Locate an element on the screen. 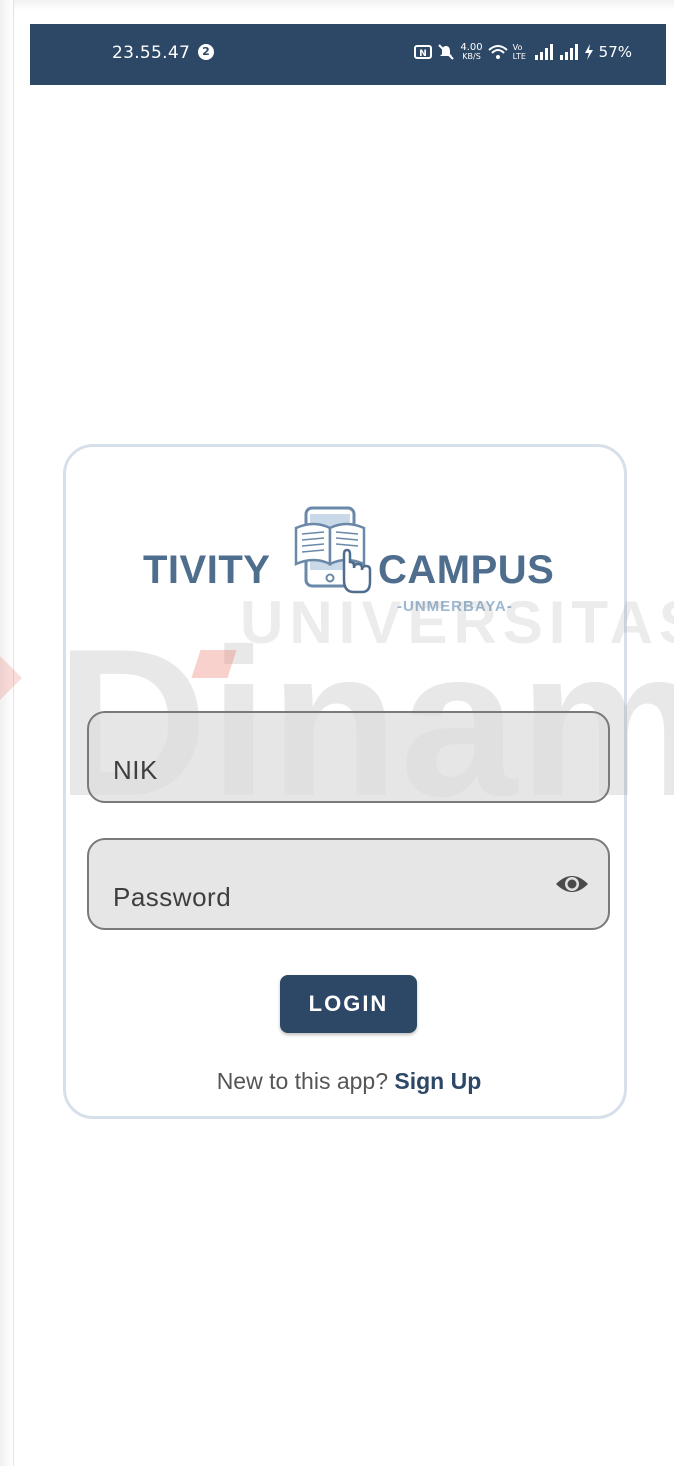  volte-label: Vo LTE is located at coordinates (519, 52).